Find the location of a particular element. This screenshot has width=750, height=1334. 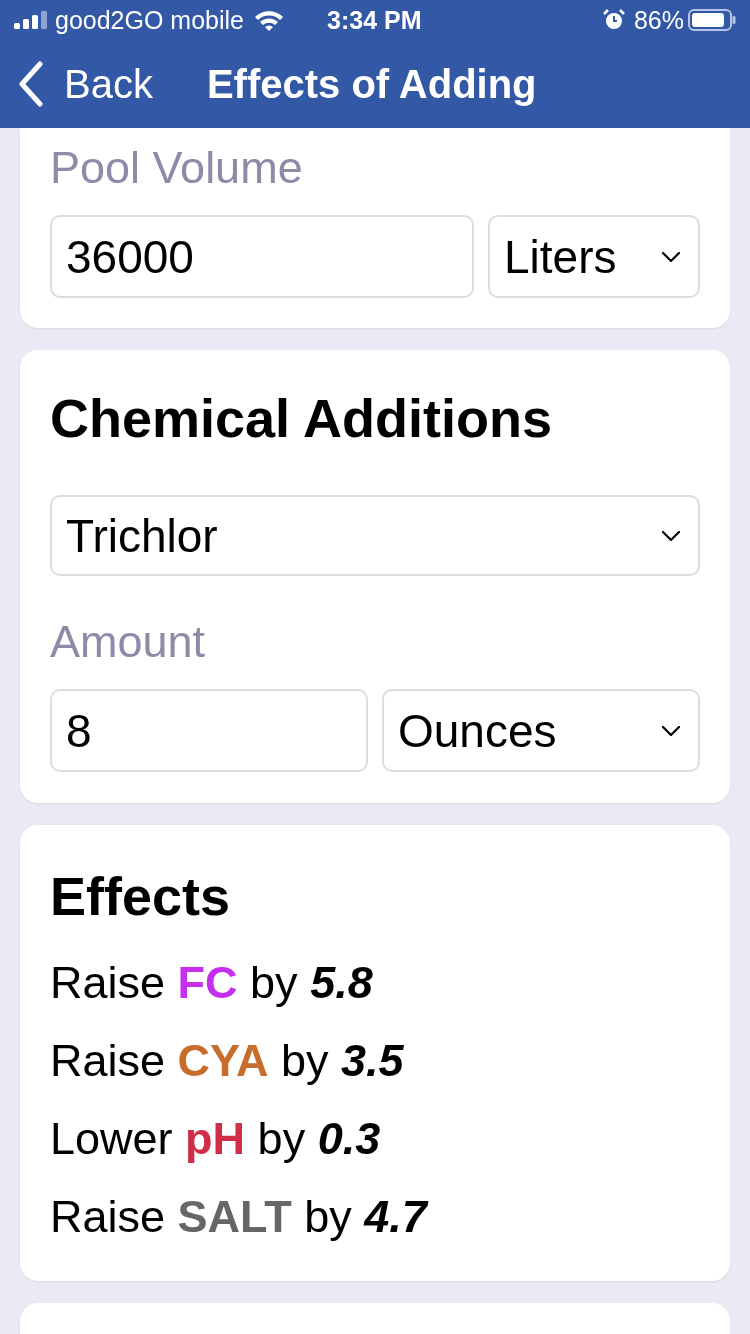

chevron-left-icon is located at coordinates (31, 84).